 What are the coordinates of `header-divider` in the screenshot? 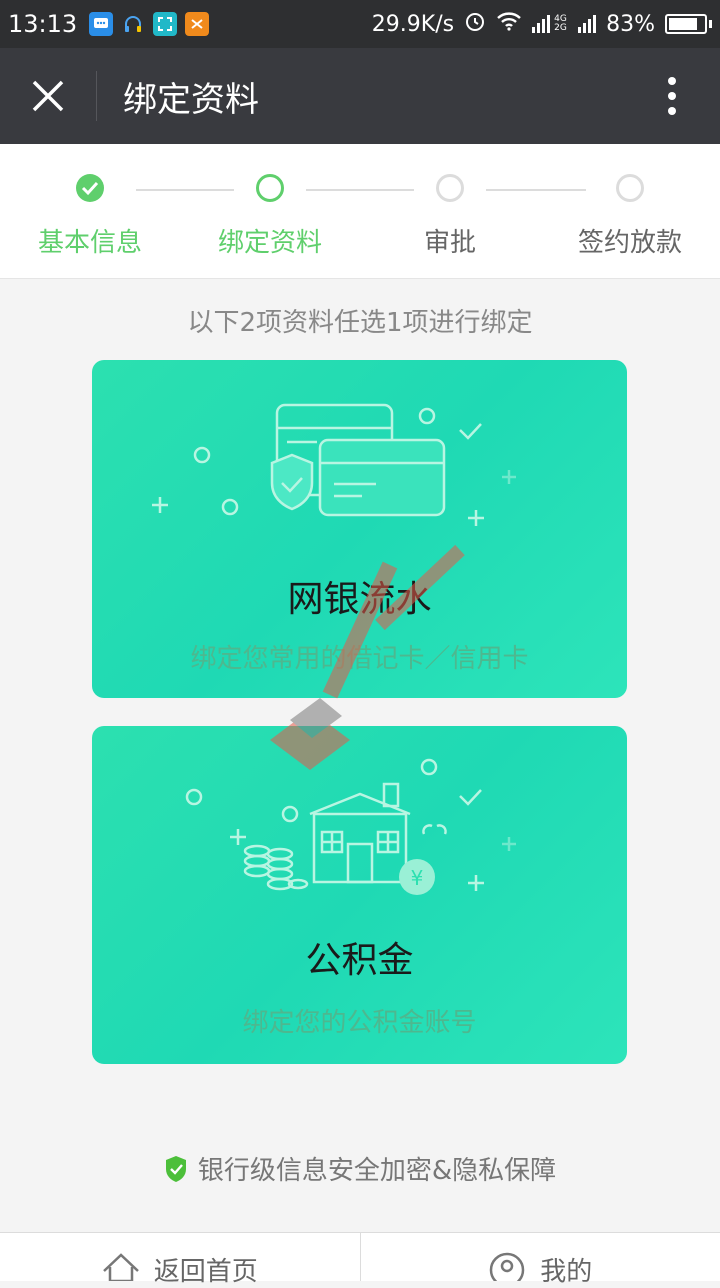 It's located at (96, 96).